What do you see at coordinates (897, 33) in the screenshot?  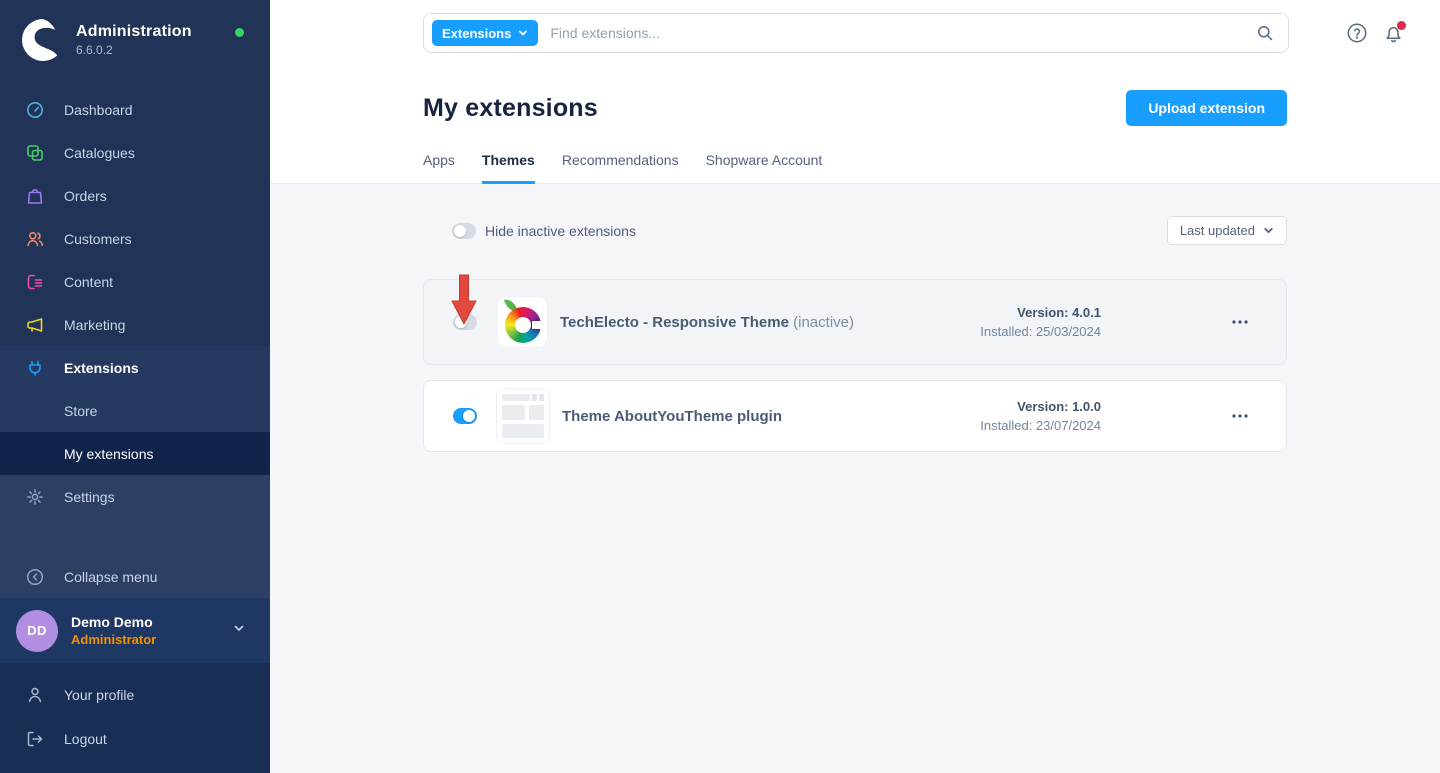 I see `search-input` at bounding box center [897, 33].